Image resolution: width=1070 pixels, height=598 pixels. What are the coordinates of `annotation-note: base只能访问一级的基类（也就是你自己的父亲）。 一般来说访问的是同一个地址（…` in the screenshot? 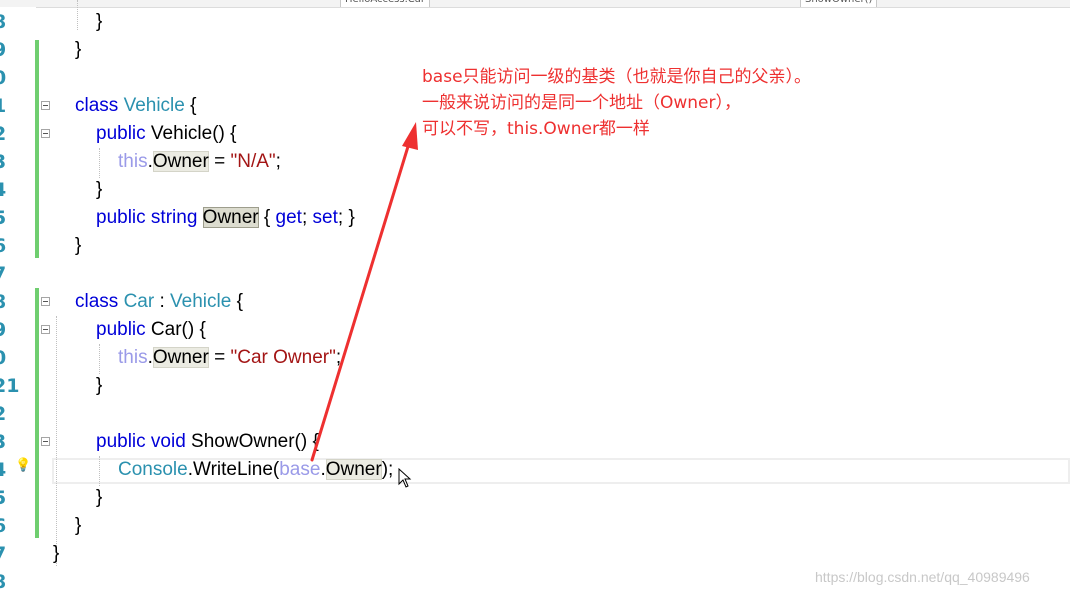 It's located at (616, 103).